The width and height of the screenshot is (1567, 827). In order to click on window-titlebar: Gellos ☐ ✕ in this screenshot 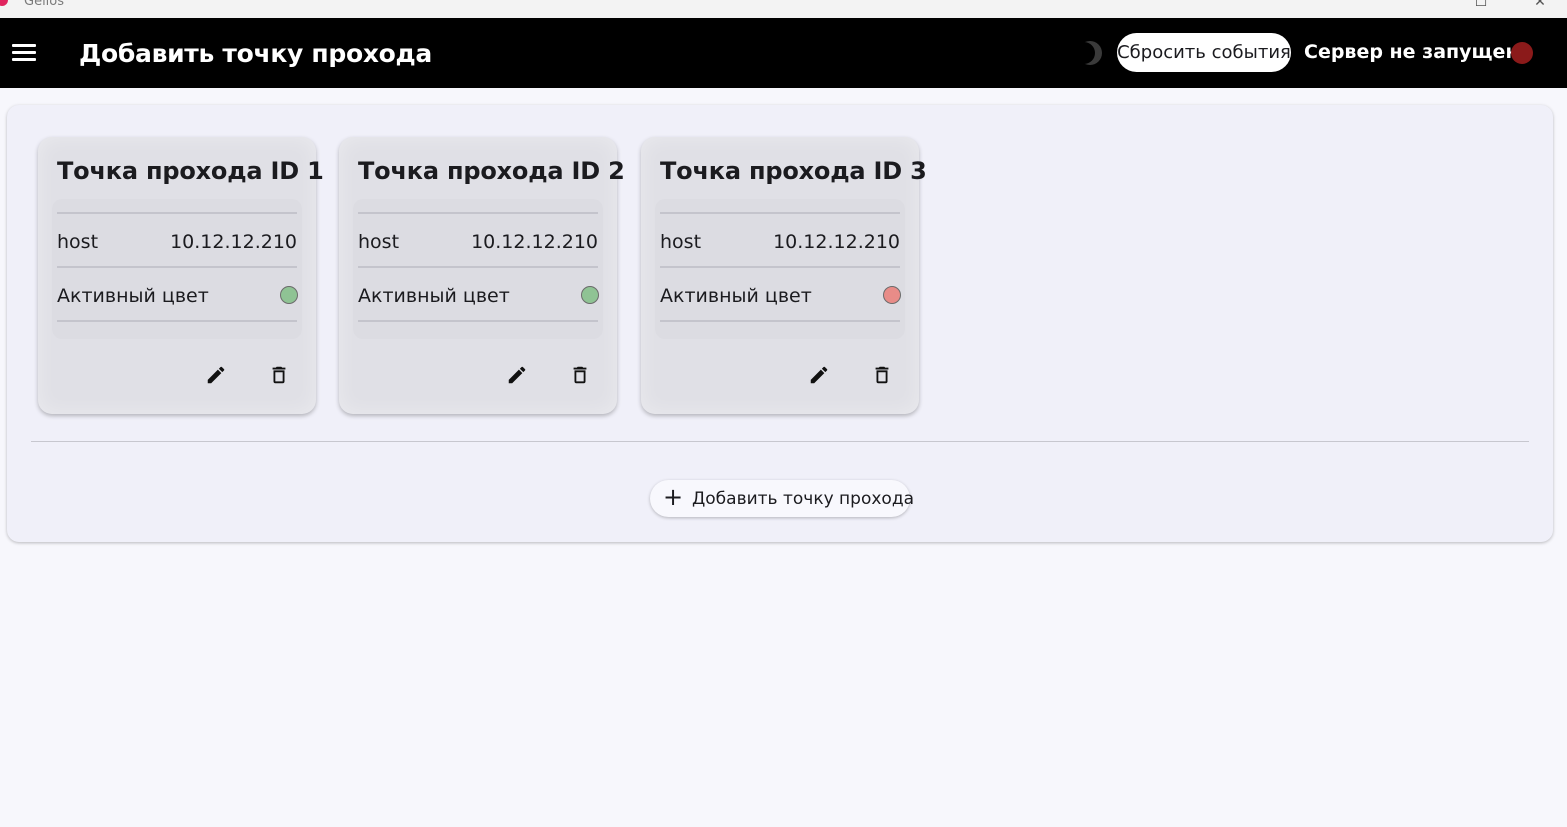, I will do `click(783, 9)`.